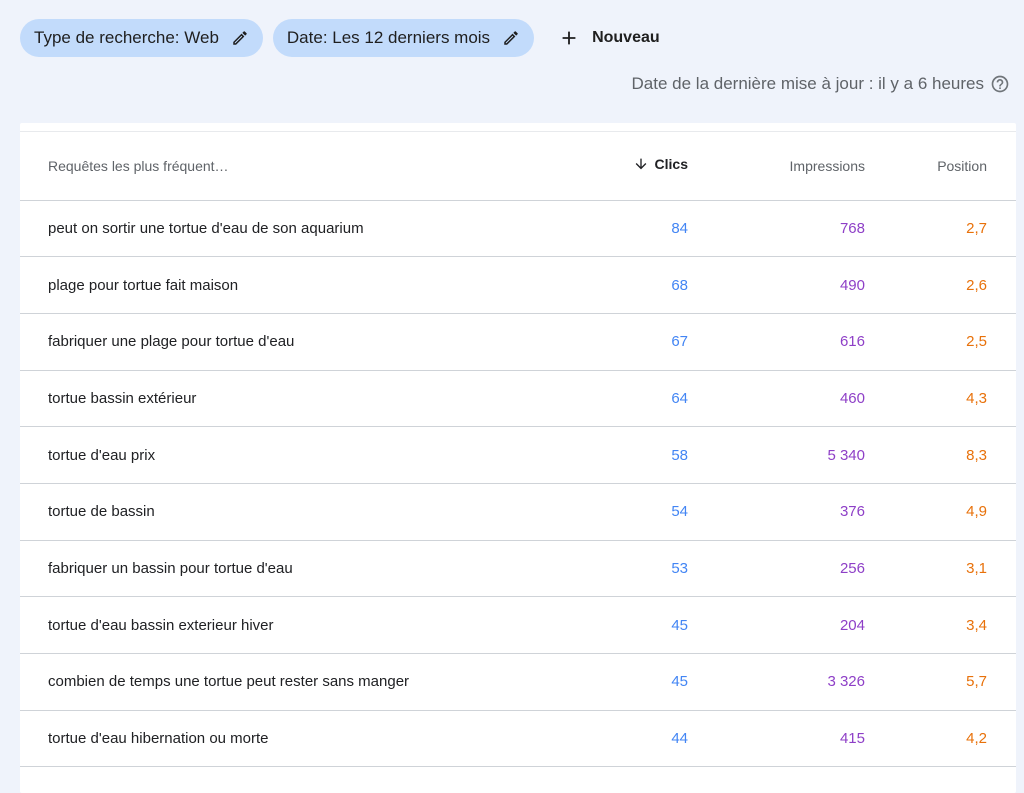 This screenshot has width=1024, height=793. I want to click on date-filter-chip: Date: Les 12 derniers mois, so click(403, 38).